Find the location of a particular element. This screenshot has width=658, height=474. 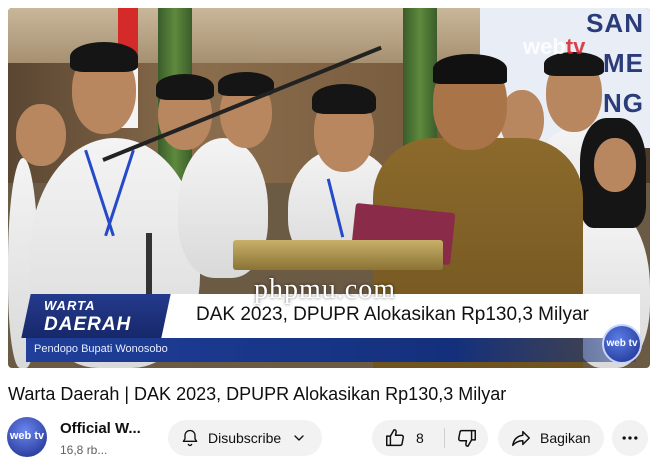

location-text: Pendopo Bupati Wonosobo is located at coordinates (101, 349).